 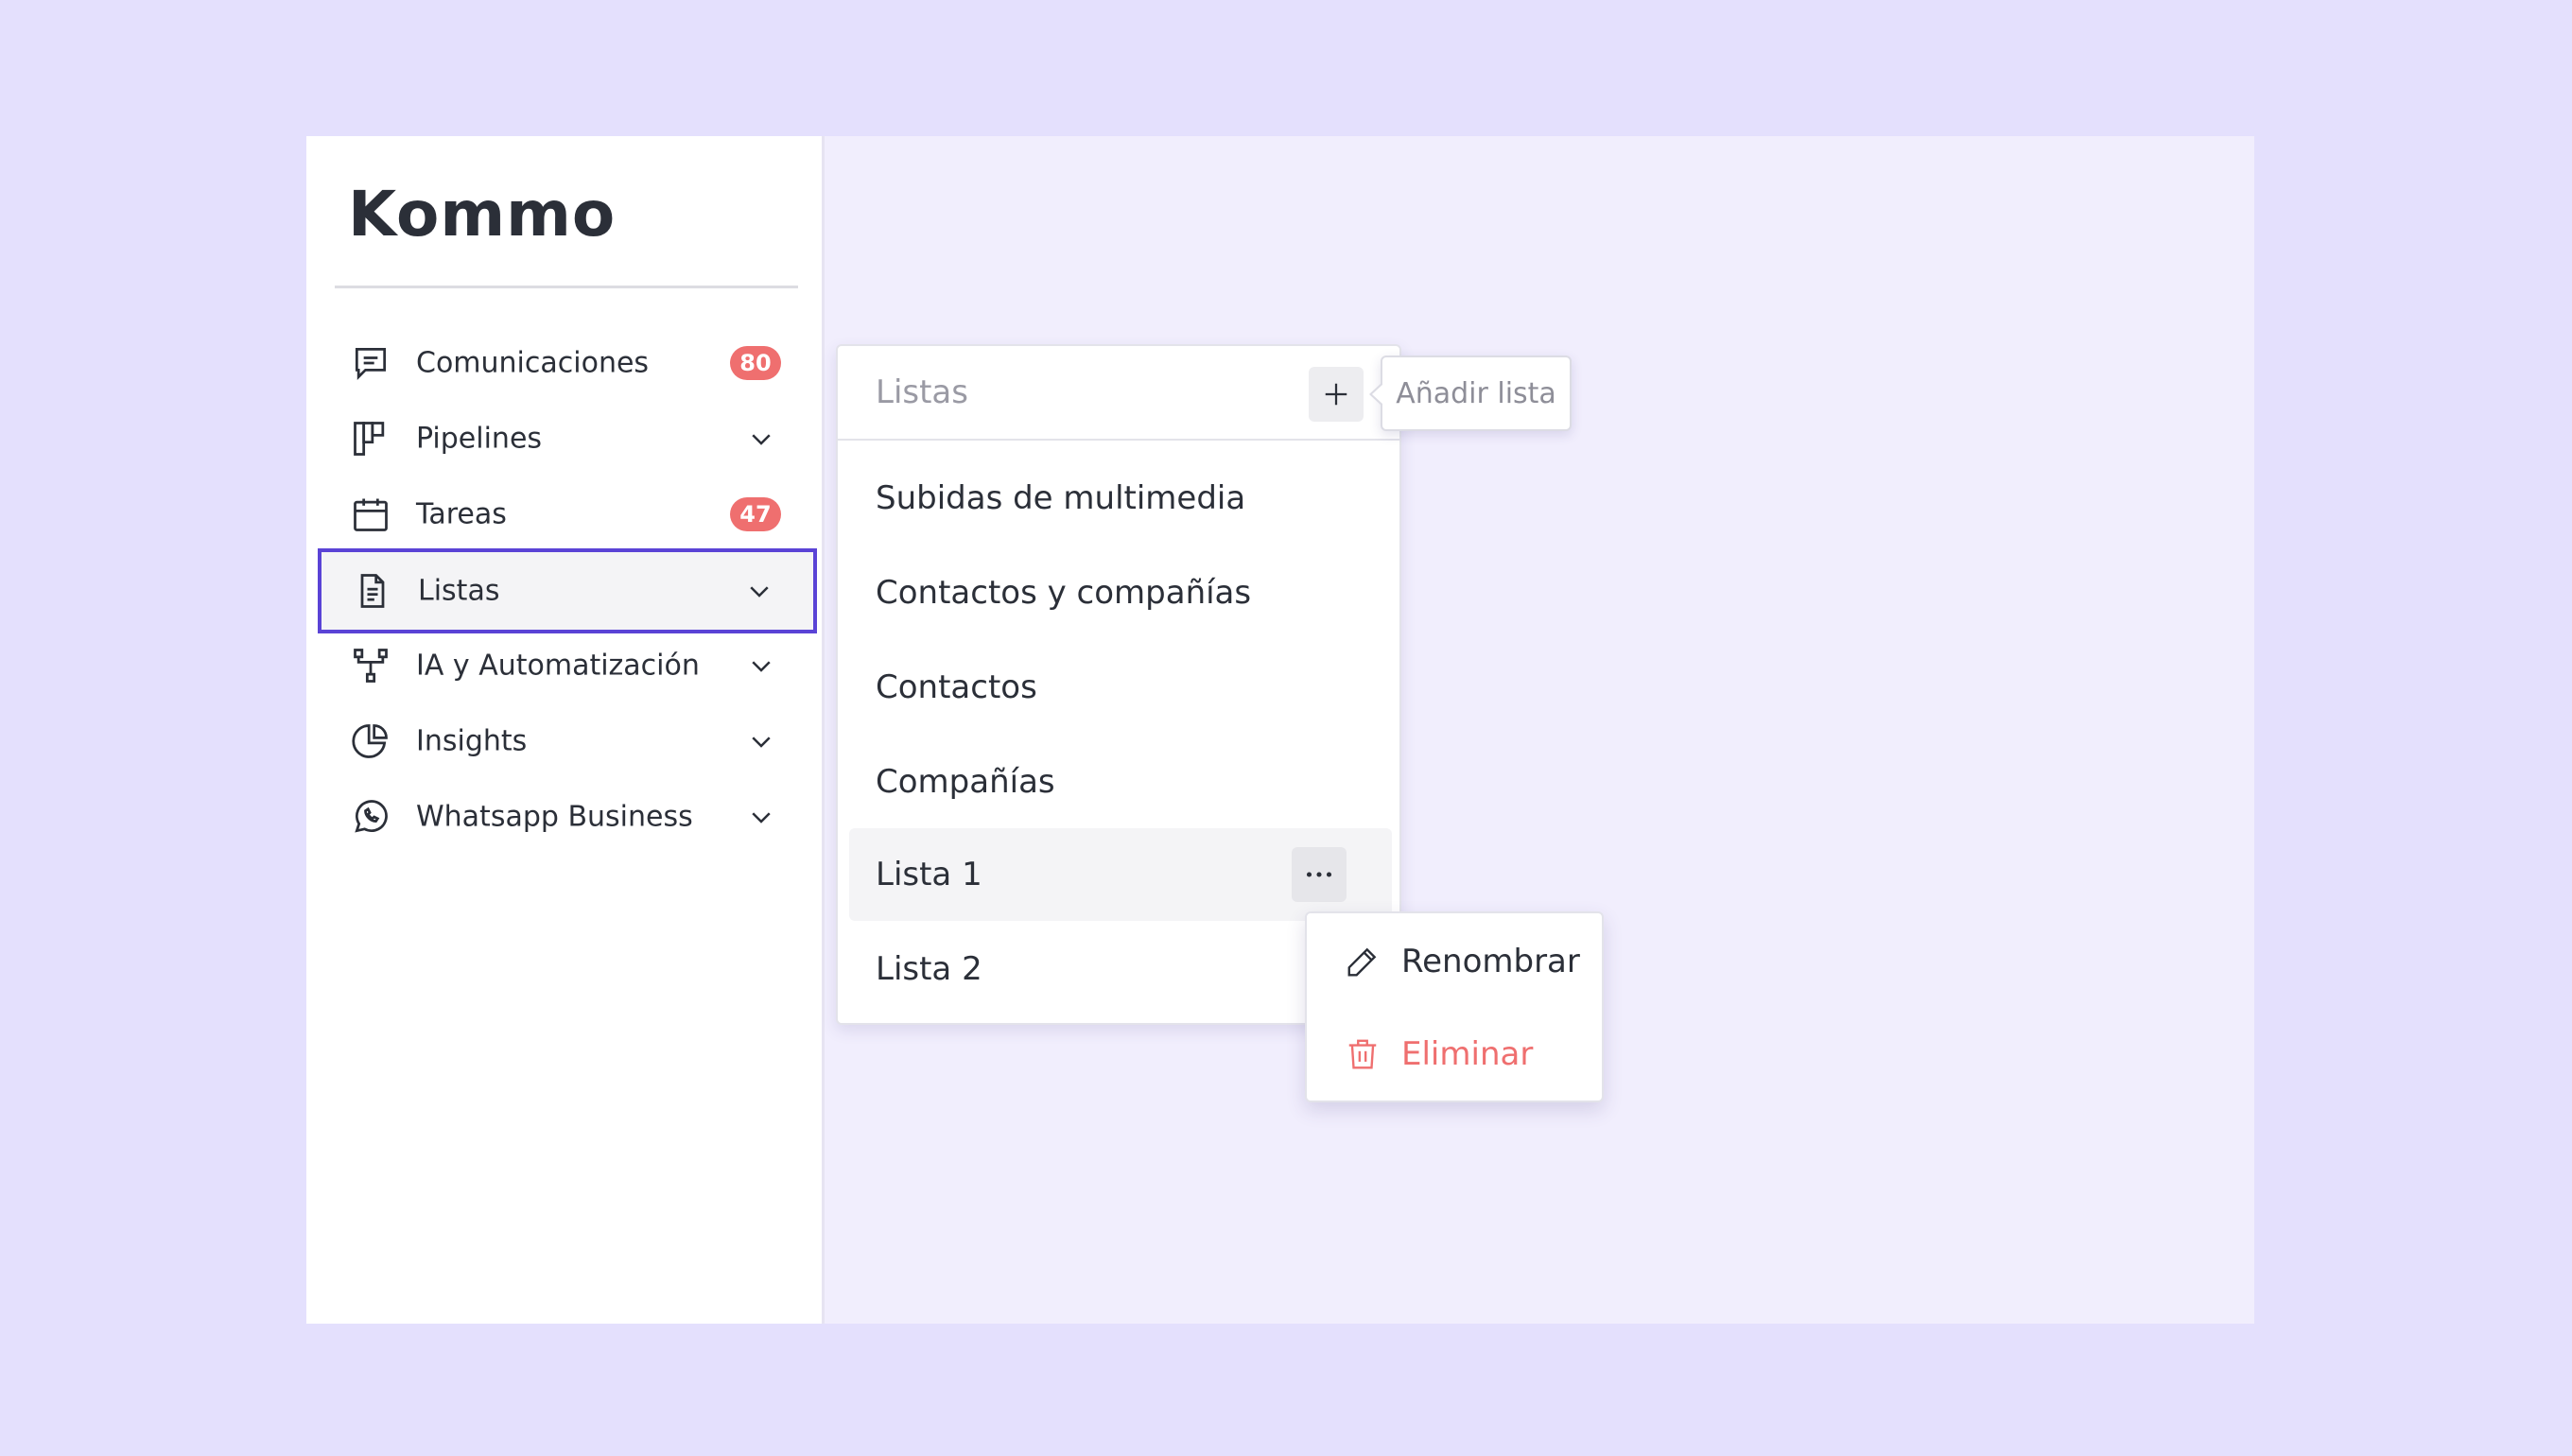 What do you see at coordinates (755, 363) in the screenshot?
I see `notification-badge: 80` at bounding box center [755, 363].